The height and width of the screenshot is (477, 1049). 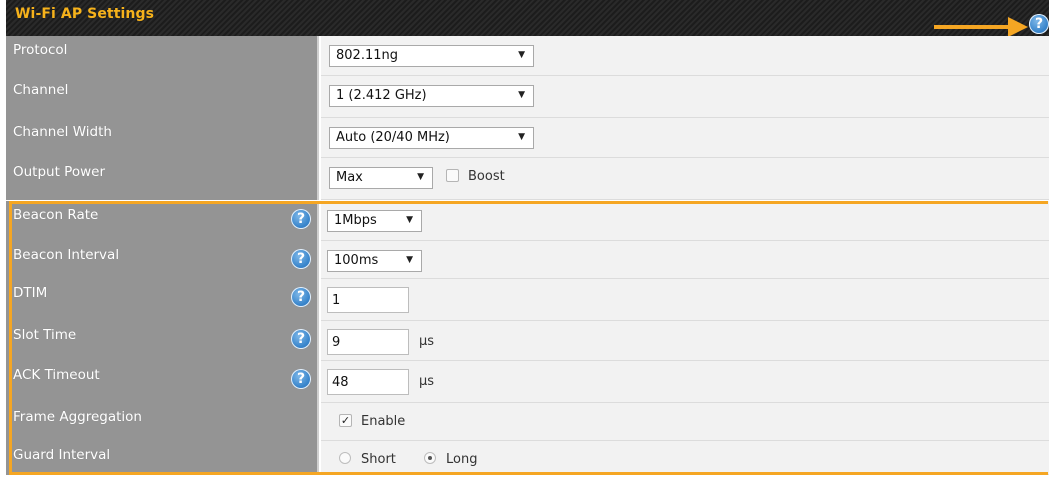 I want to click on channel-select: 1 (2.412 GHz) ▼, so click(x=431, y=96).